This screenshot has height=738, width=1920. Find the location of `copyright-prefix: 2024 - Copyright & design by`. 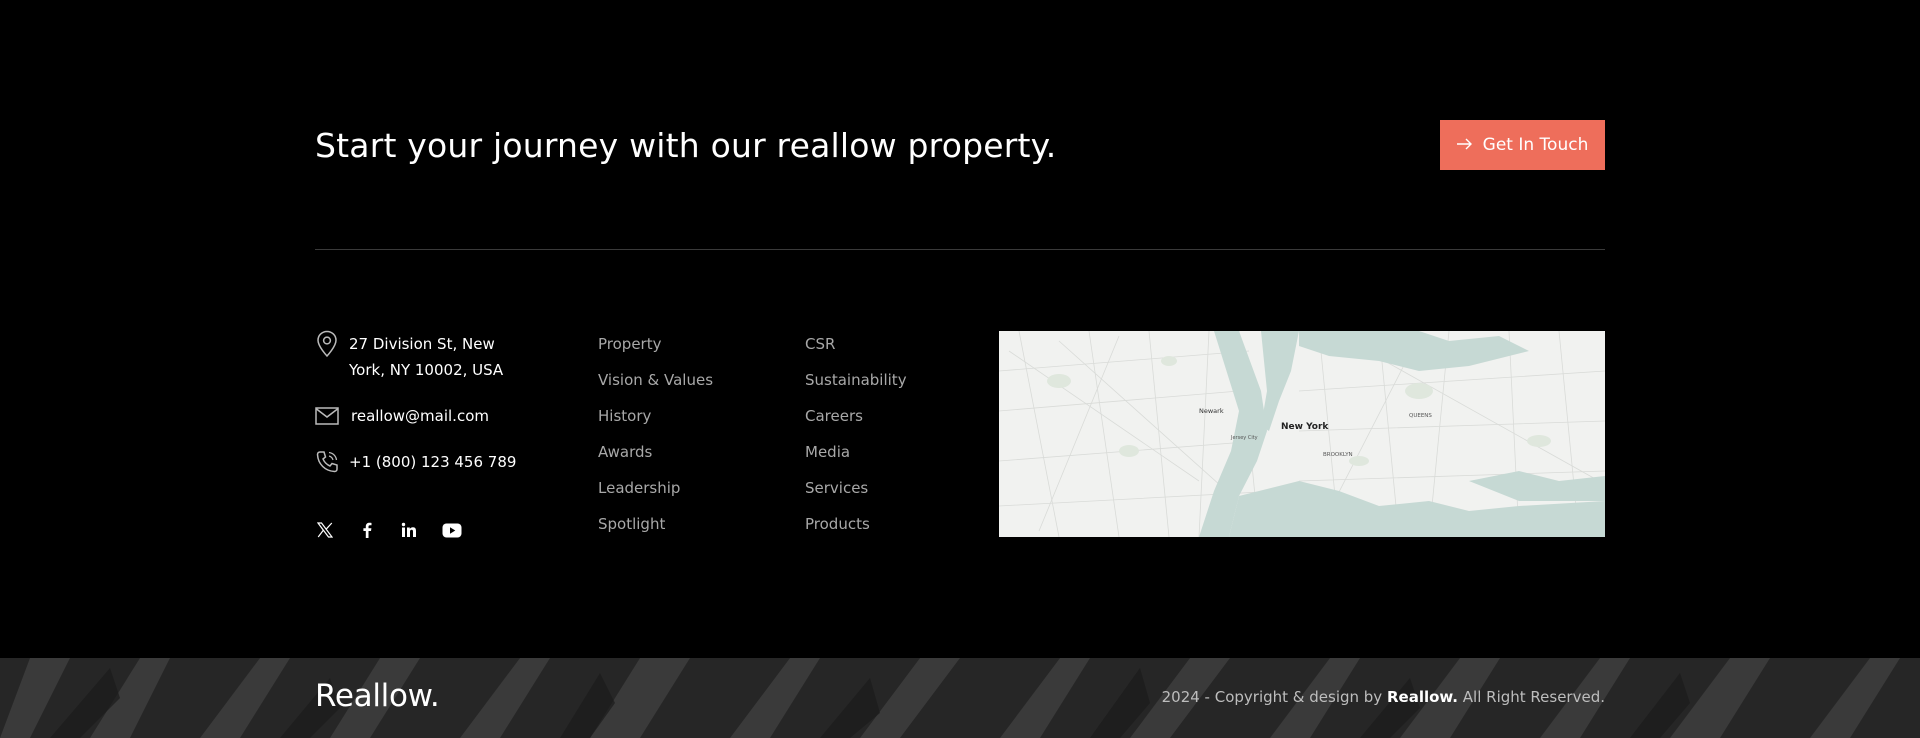

copyright-prefix: 2024 - Copyright & design by is located at coordinates (1272, 697).